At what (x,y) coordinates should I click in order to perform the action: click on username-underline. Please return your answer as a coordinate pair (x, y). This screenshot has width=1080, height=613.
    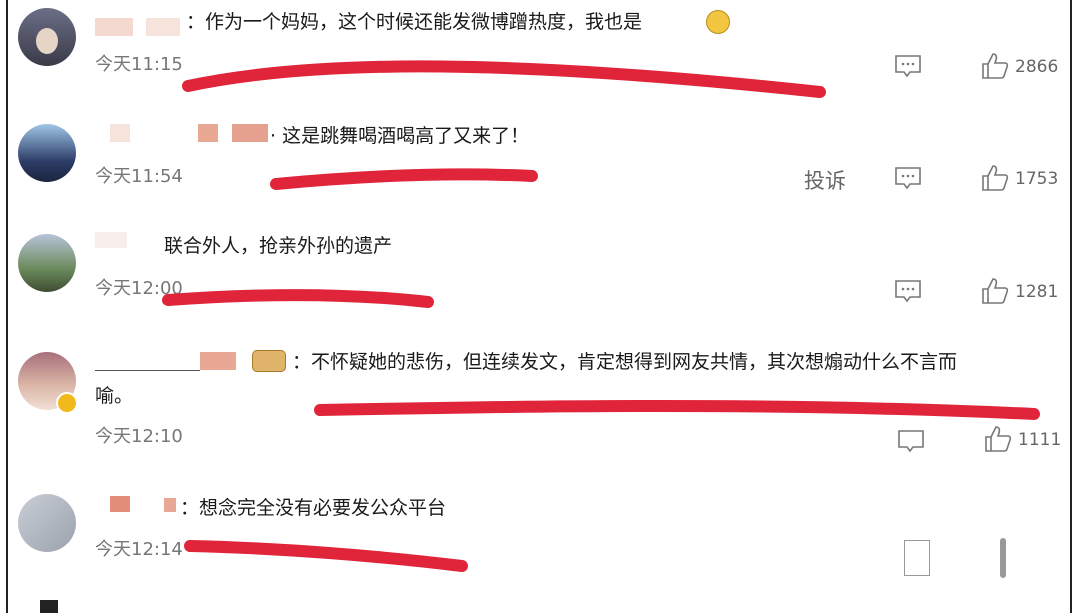
    Looking at the image, I should click on (147, 370).